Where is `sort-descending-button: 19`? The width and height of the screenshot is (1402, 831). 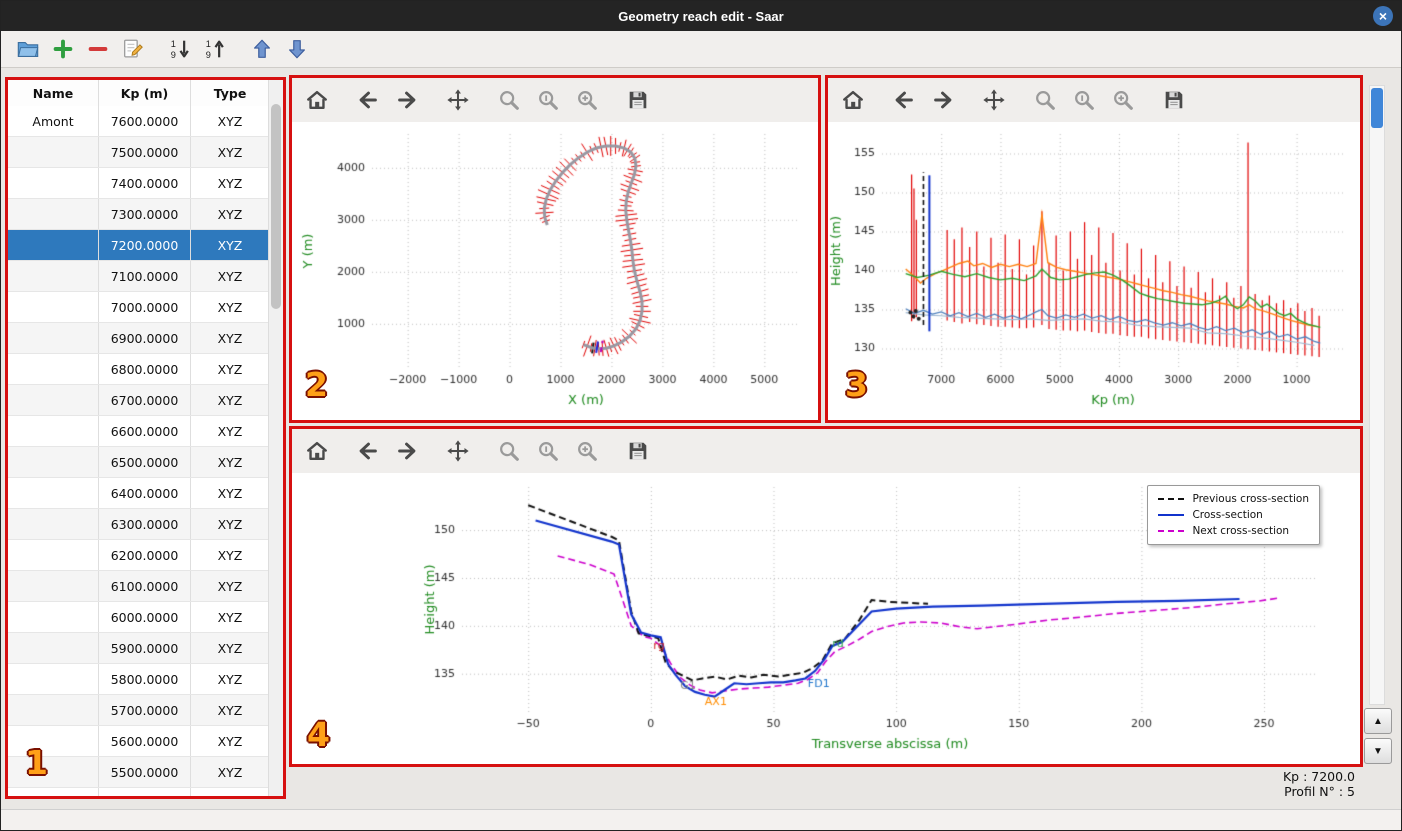
sort-descending-button: 19 is located at coordinates (180, 49).